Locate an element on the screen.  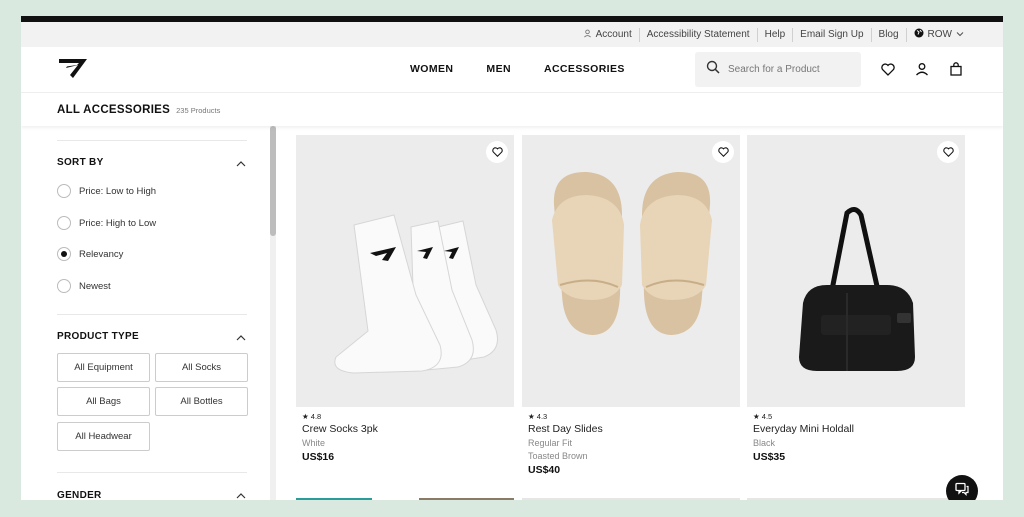
sort-option-newest: Newest is located at coordinates (84, 286).